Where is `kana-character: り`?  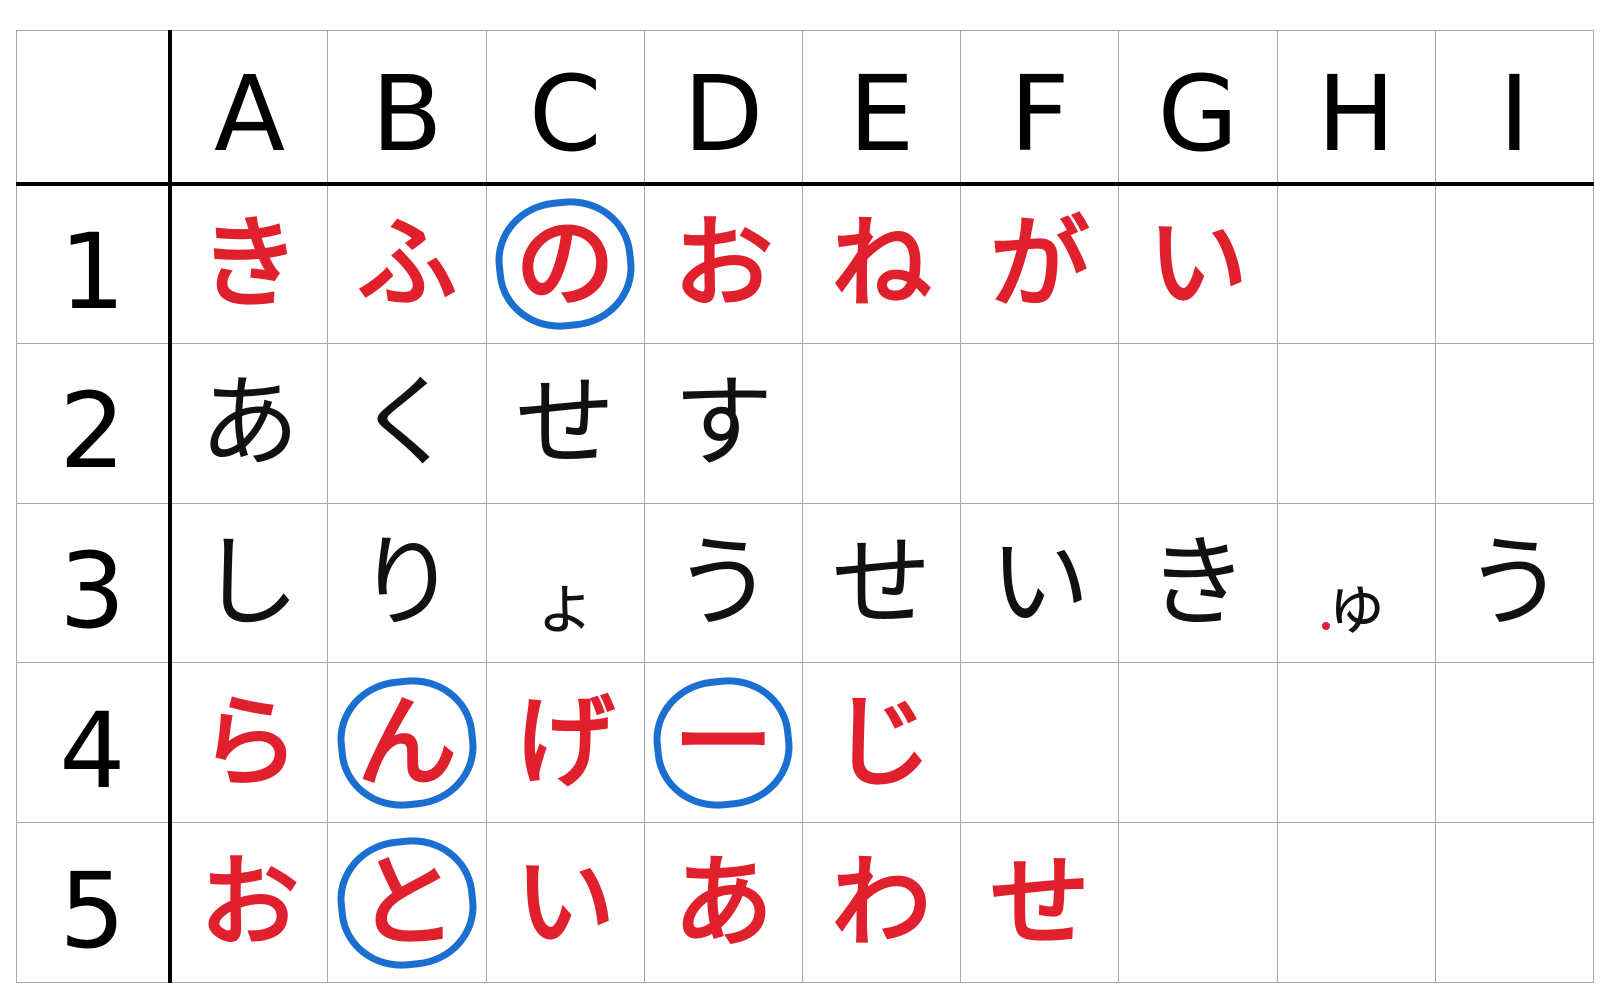 kana-character: り is located at coordinates (406, 582).